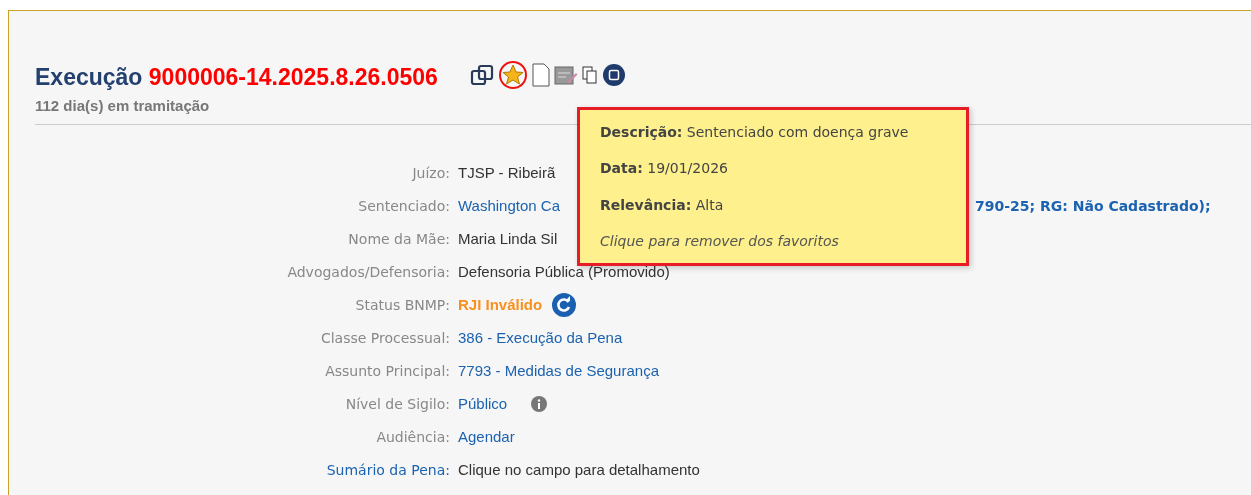 The height and width of the screenshot is (495, 1251). I want to click on refresh-icon, so click(564, 304).